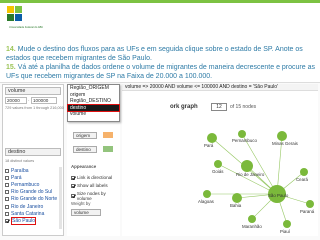 The height and width of the screenshot is (240, 320). What do you see at coordinates (24, 220) in the screenshot?
I see `list-item-label: São Paulo` at bounding box center [24, 220].